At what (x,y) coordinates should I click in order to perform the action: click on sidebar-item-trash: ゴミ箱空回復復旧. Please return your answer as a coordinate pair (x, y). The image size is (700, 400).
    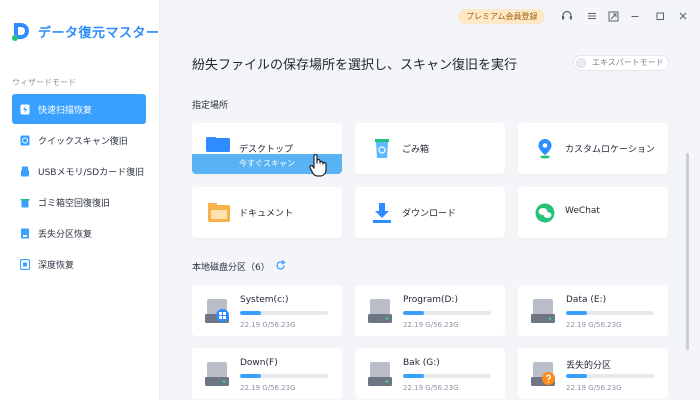
    Looking at the image, I should click on (79, 202).